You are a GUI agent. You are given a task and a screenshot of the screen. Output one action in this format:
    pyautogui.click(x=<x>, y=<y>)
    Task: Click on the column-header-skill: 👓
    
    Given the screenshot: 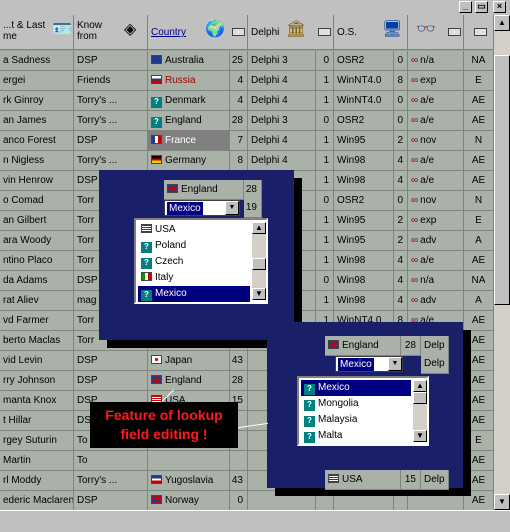 What is the action you would take?
    pyautogui.click(x=436, y=32)
    